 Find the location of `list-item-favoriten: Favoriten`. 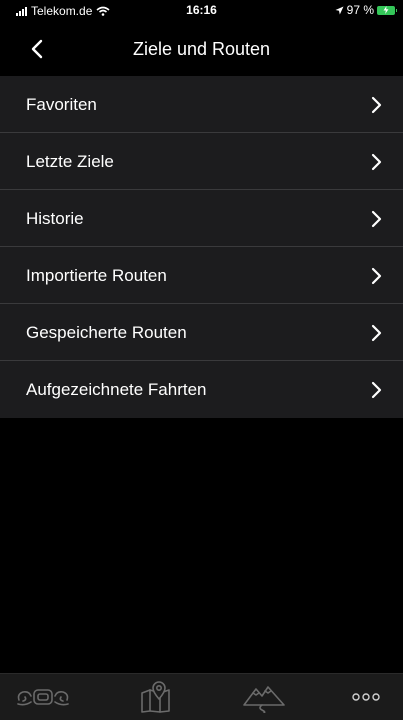

list-item-favoriten: Favoriten is located at coordinates (201, 104).